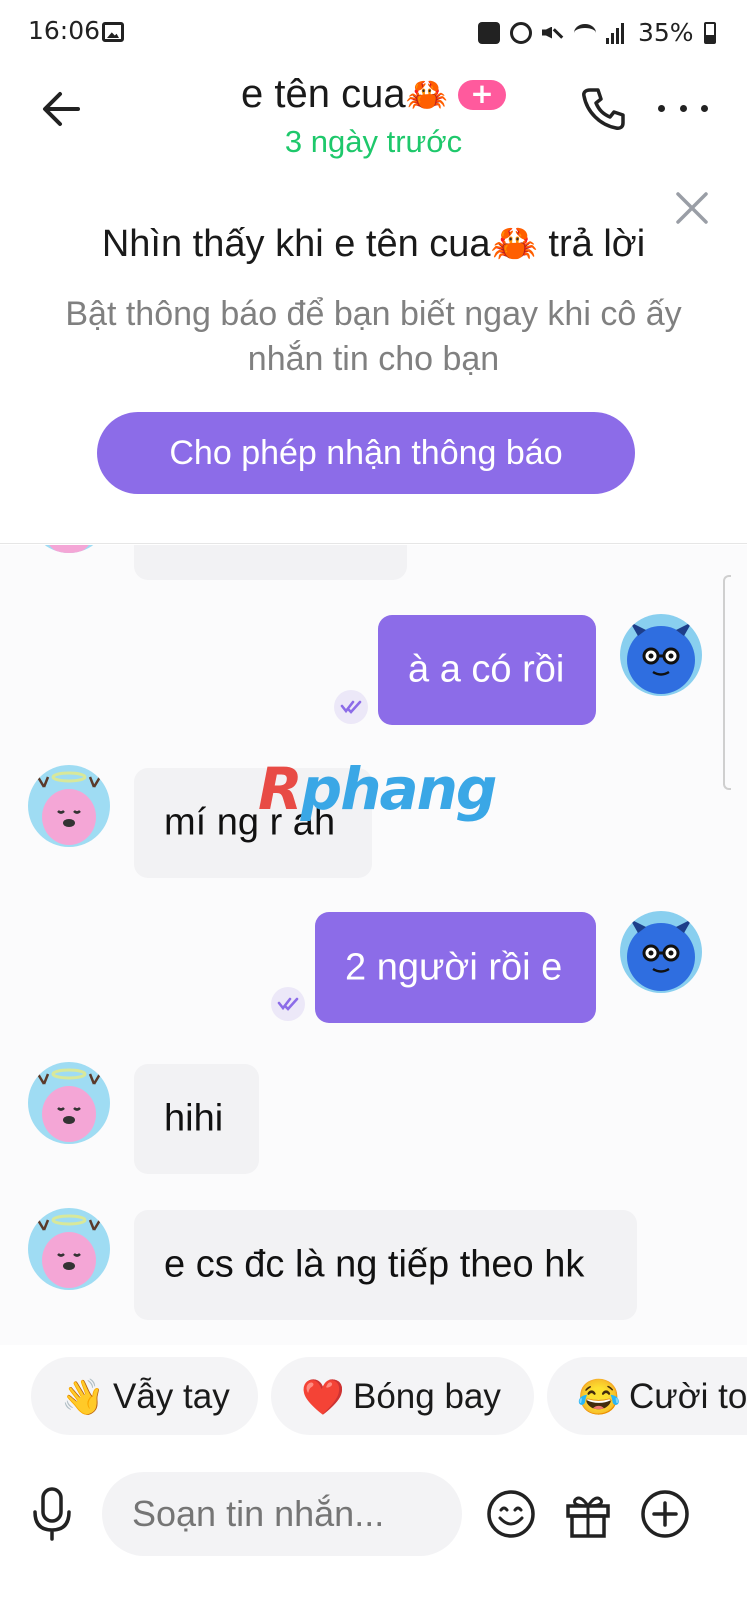 The image size is (747, 1600). I want to click on alarm-icon, so click(521, 32).